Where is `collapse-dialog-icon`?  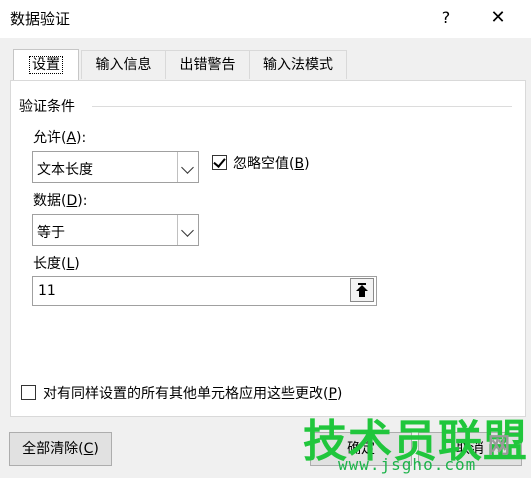
collapse-dialog-icon is located at coordinates (362, 290).